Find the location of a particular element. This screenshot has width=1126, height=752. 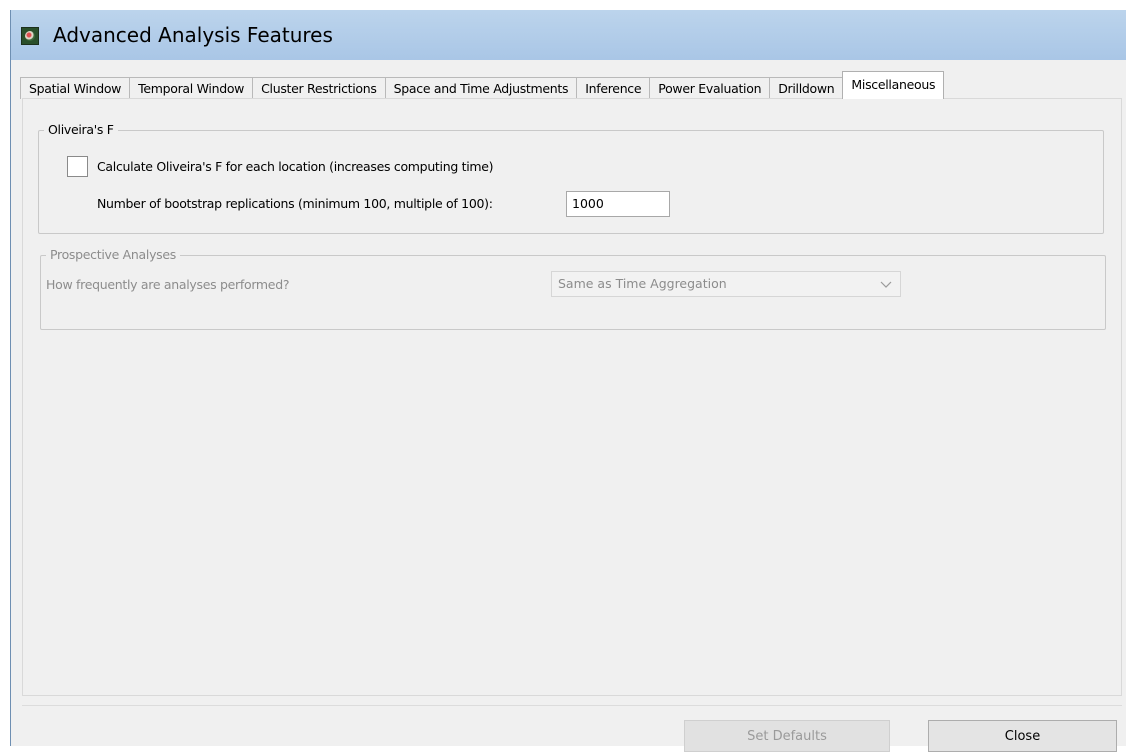

prospective-analyses-group-label: Prospective Analyses is located at coordinates (113, 254).